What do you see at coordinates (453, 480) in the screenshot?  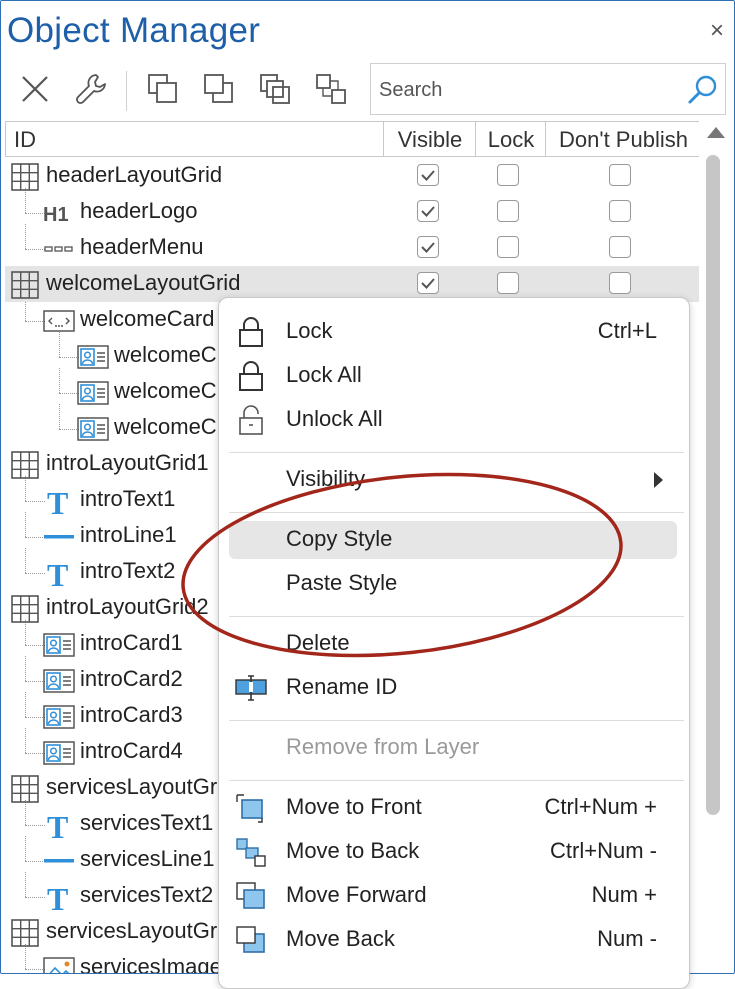 I see `menu-item-visibility: Visibility` at bounding box center [453, 480].